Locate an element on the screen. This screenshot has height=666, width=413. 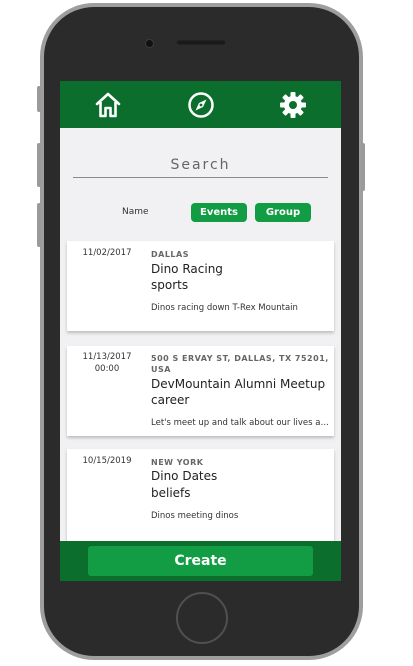
create-button: Create is located at coordinates (200, 561).